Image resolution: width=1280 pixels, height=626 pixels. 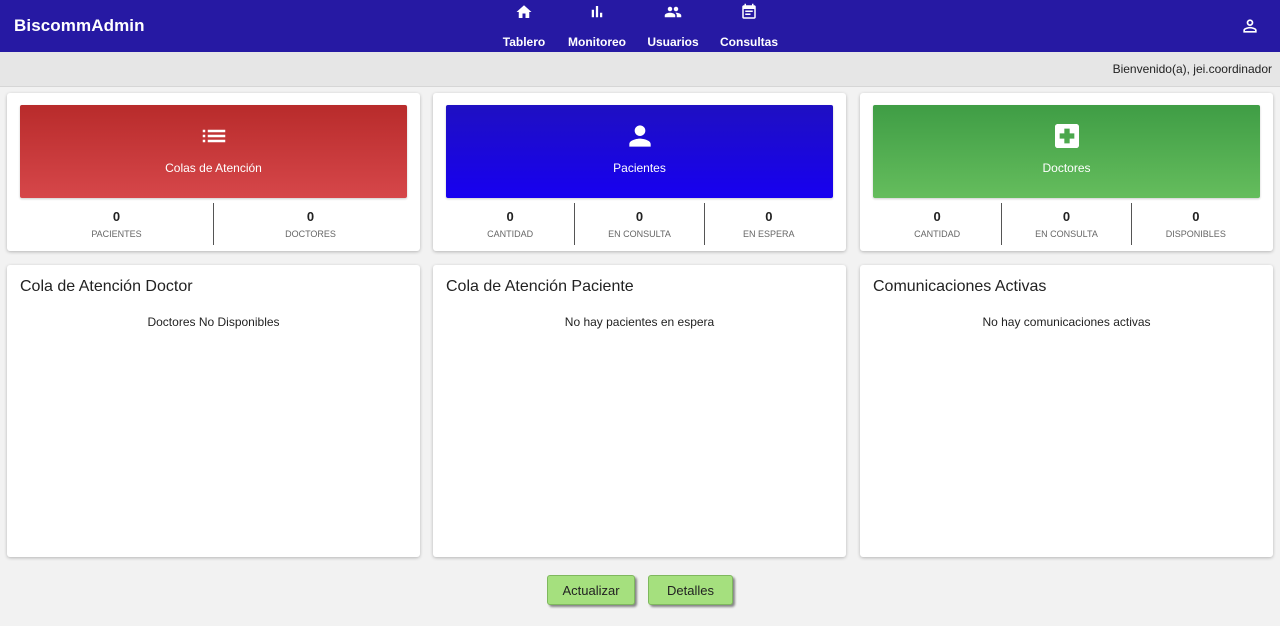 What do you see at coordinates (524, 12) in the screenshot?
I see `home-icon` at bounding box center [524, 12].